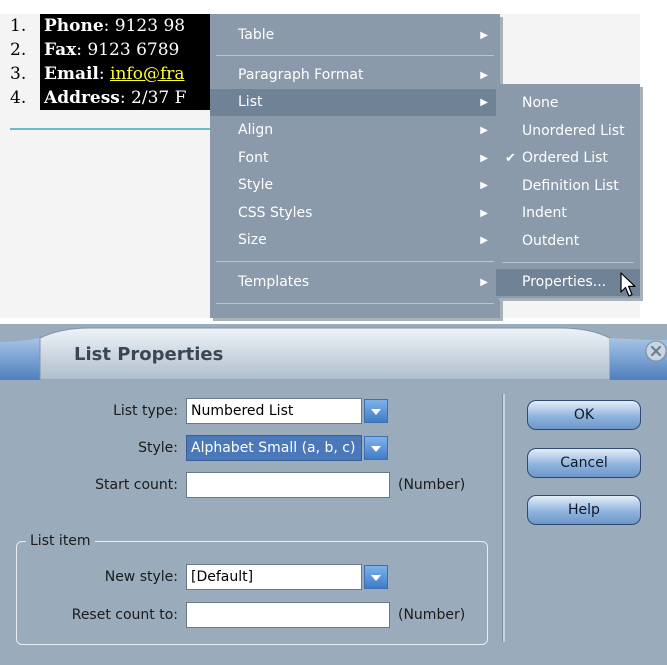  What do you see at coordinates (568, 213) in the screenshot?
I see `submenu-item-indent: Indent` at bounding box center [568, 213].